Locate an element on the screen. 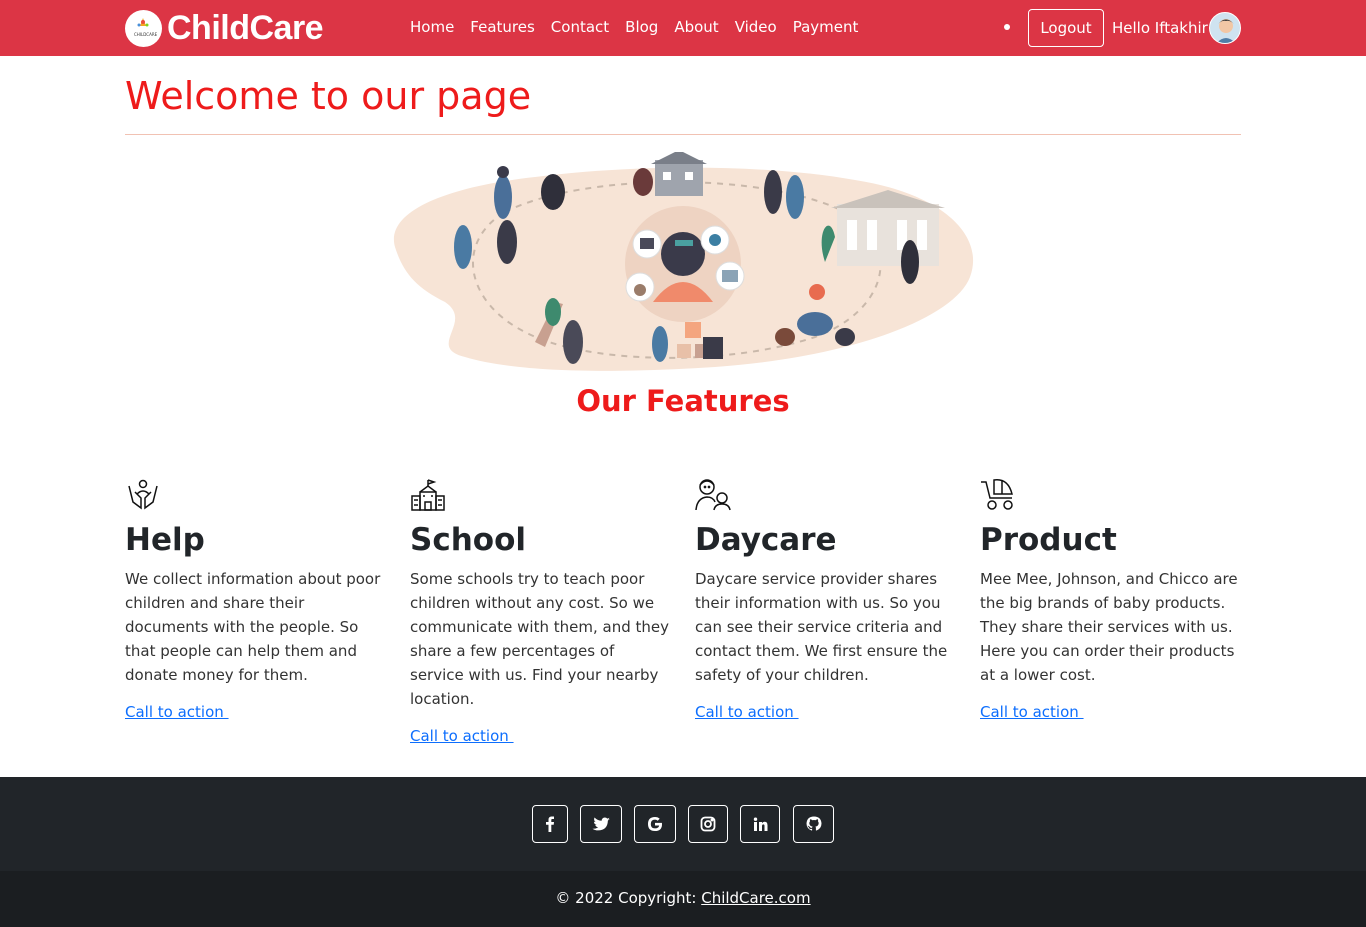 The height and width of the screenshot is (927, 1366). feature-title: School is located at coordinates (468, 540).